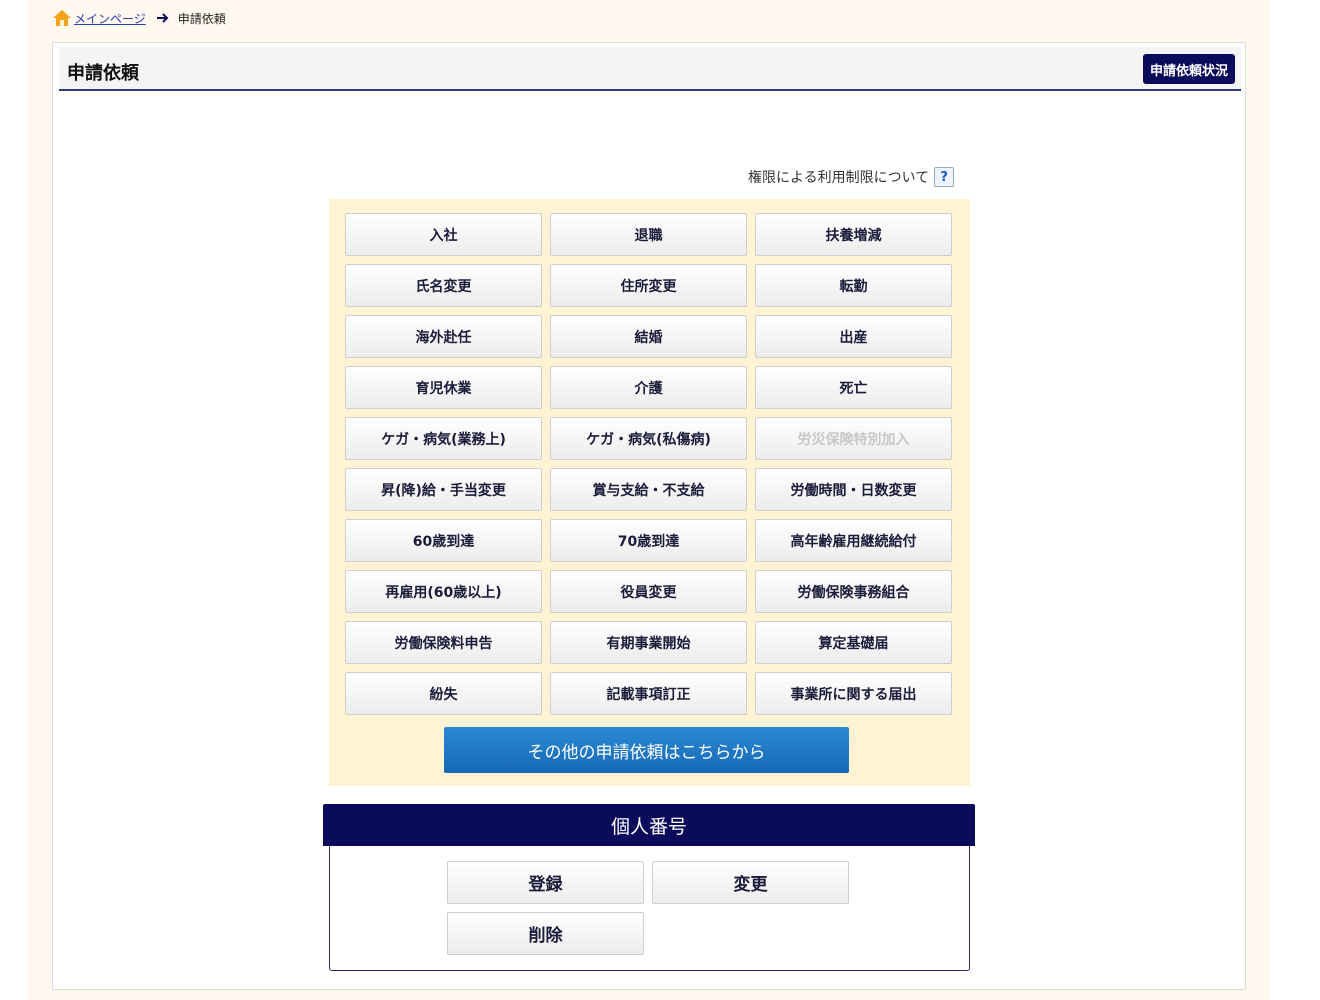  Describe the element at coordinates (853, 285) in the screenshot. I see `application-button: 転勤` at that location.